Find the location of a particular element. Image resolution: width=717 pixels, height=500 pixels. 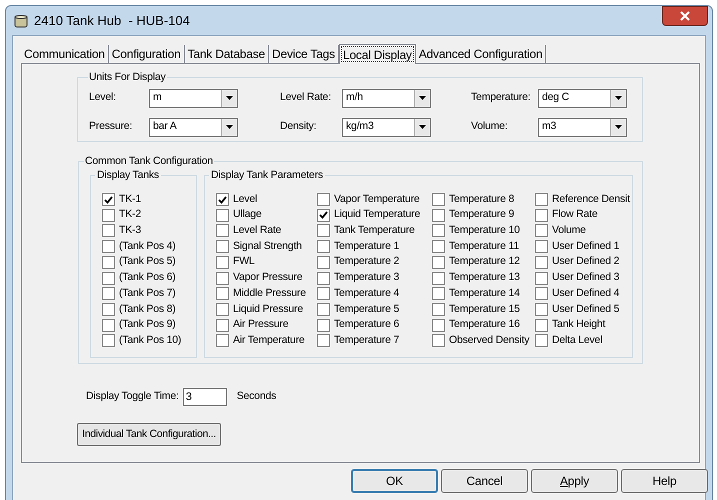

checkbox-label: FWL is located at coordinates (244, 262).